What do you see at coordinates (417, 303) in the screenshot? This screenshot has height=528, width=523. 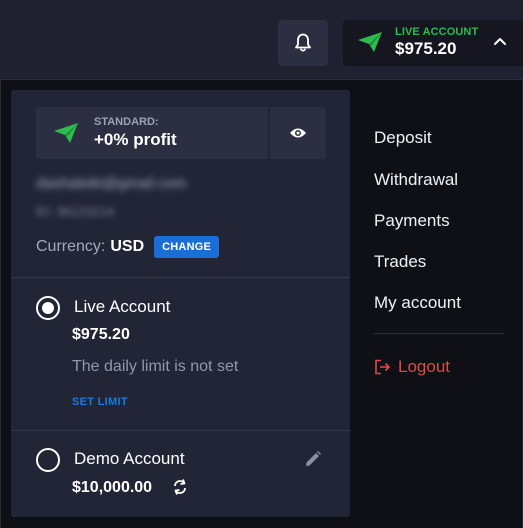 I see `menu-item-my-account: My account` at bounding box center [417, 303].